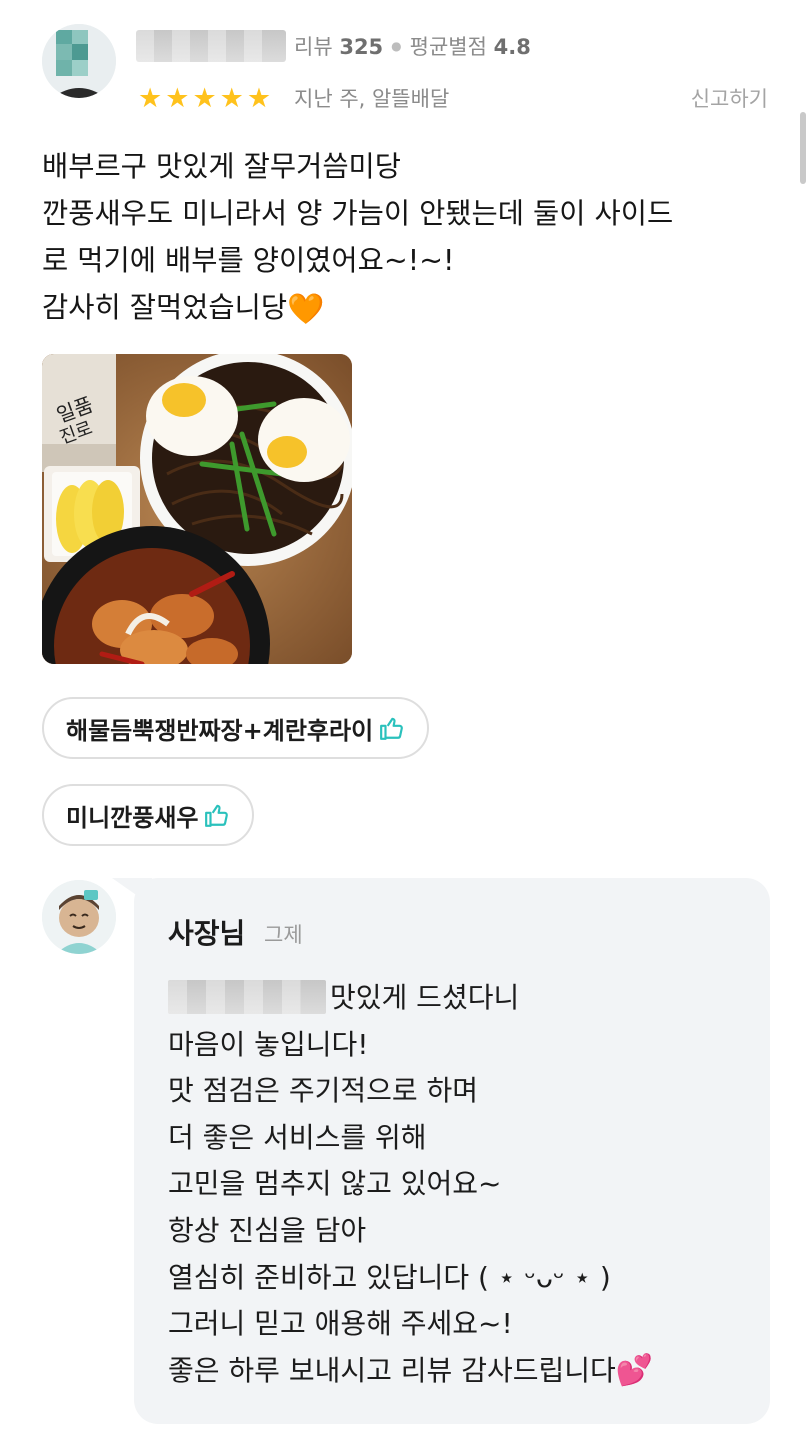 Image resolution: width=812 pixels, height=1440 pixels. Describe the element at coordinates (358, 213) in the screenshot. I see `review-line: 깐풍새우도 미니라서 양 가늠이 안됐는데 둘이 사이드` at that location.